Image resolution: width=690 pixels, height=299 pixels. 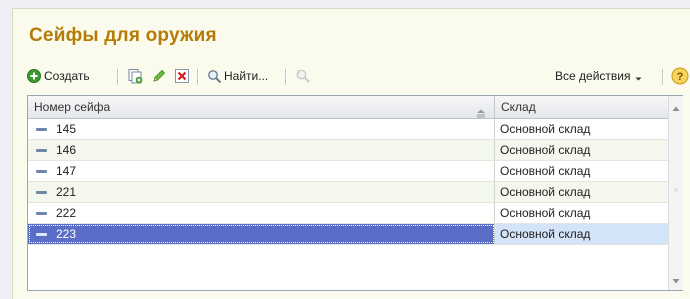 I want to click on create-button: Создать, so click(x=58, y=76).